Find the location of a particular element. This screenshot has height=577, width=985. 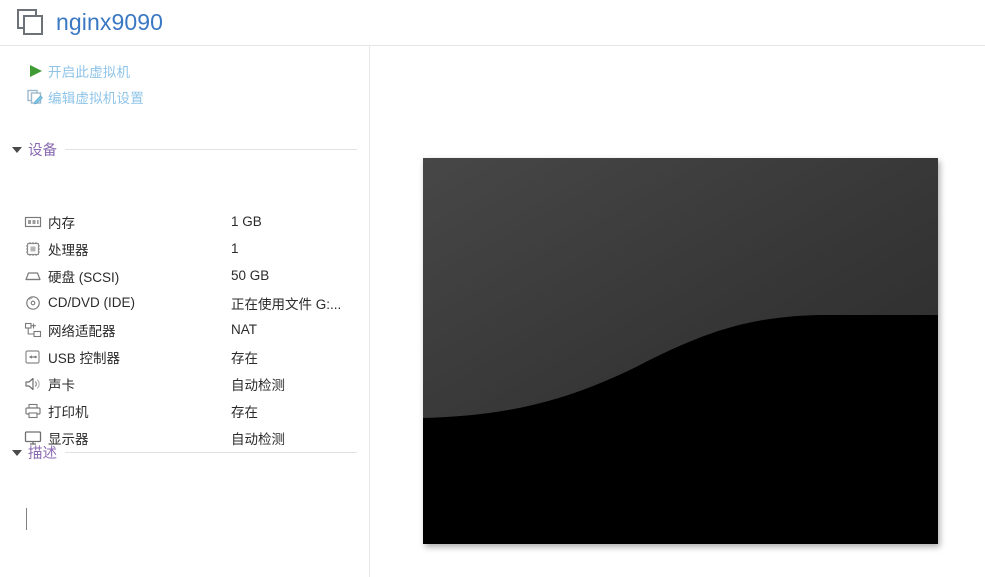

harddisk-icon is located at coordinates (33, 276).